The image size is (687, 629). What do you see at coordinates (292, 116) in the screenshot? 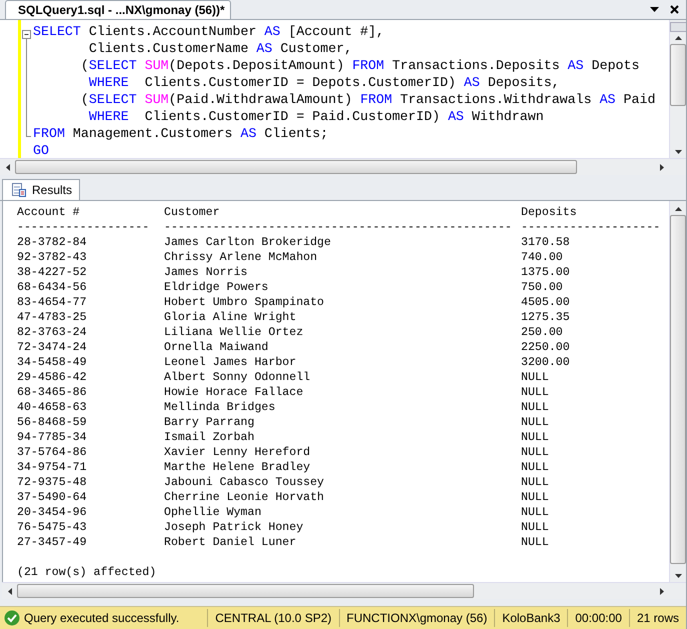
I see `code-token: Clients.CustomerID = Paid.CustomerID)` at bounding box center [292, 116].